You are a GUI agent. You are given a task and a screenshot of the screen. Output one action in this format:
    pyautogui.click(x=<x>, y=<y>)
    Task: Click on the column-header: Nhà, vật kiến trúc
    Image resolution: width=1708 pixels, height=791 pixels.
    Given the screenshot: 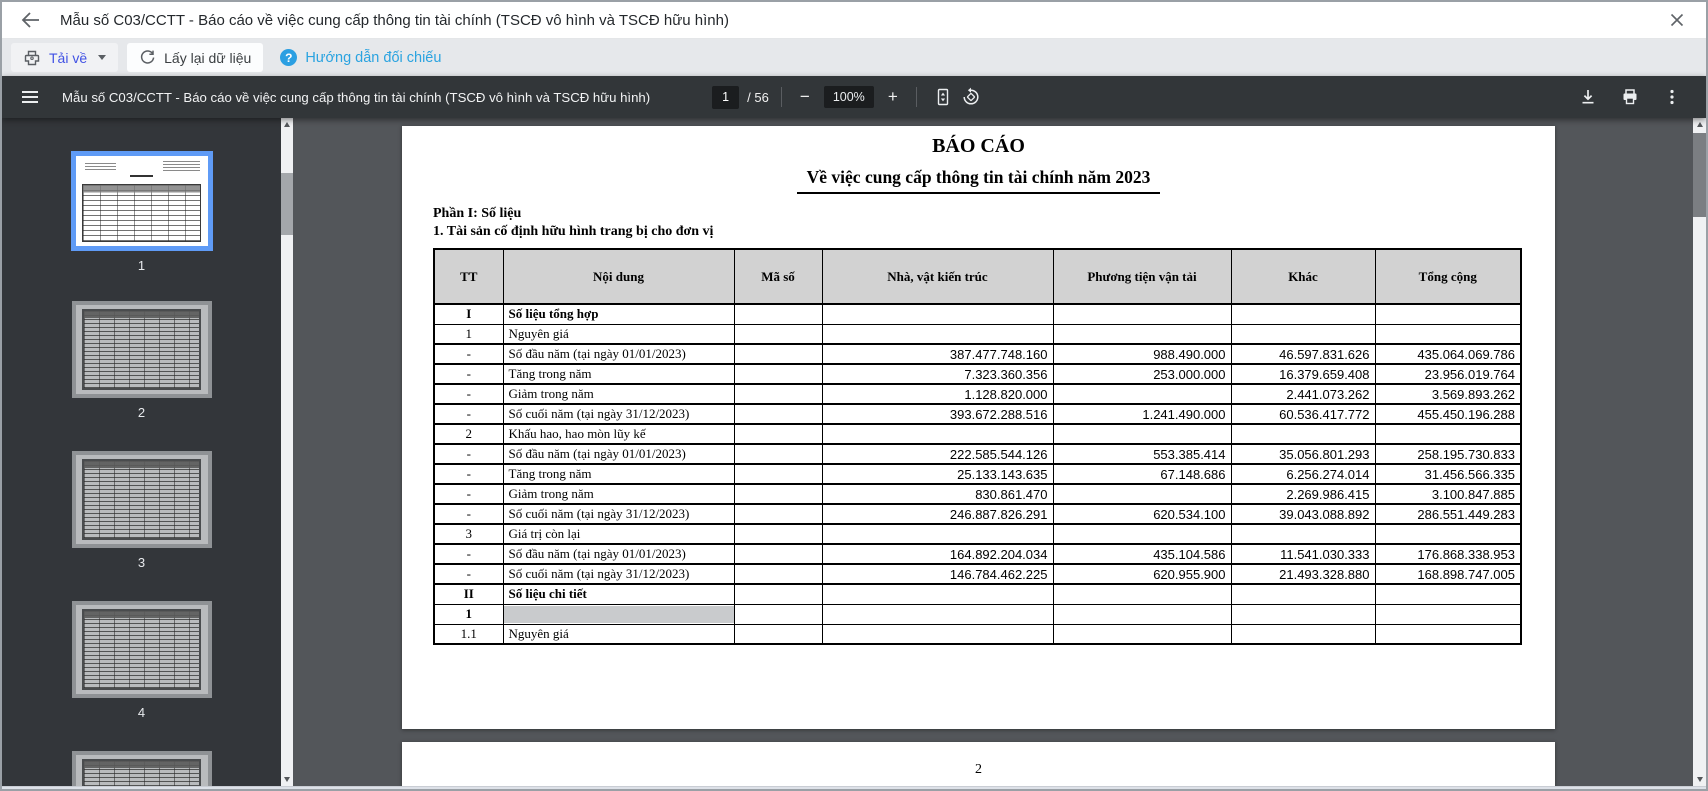 What is the action you would take?
    pyautogui.click(x=937, y=276)
    